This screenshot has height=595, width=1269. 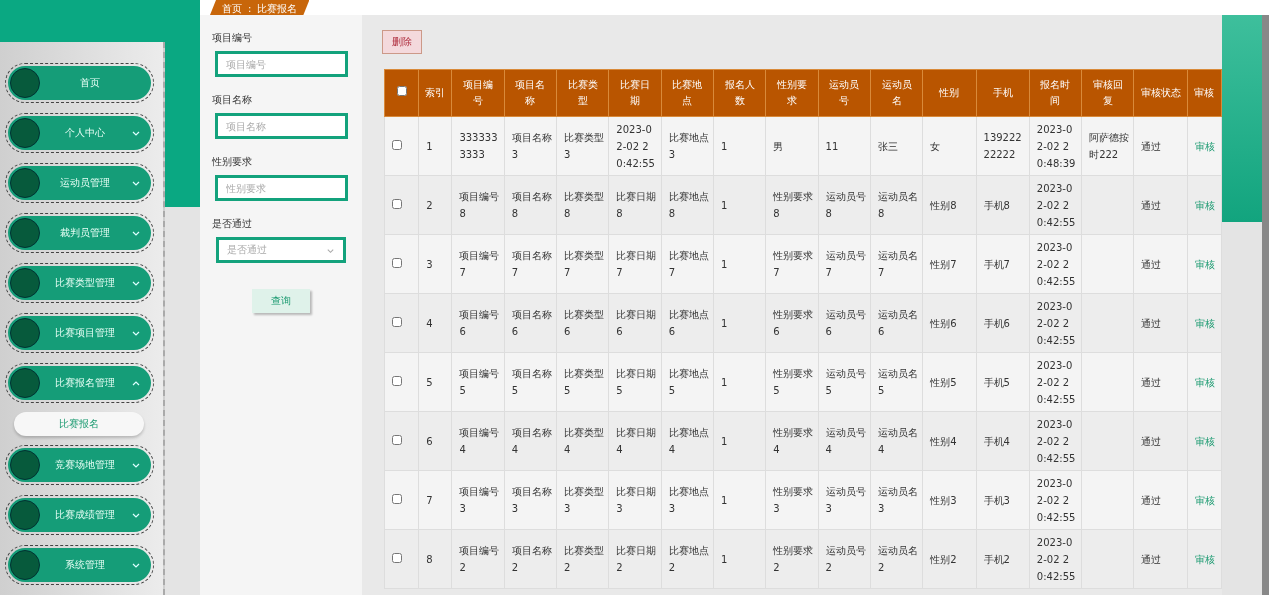 I want to click on column-header: 项目编号, so click(x=478, y=93).